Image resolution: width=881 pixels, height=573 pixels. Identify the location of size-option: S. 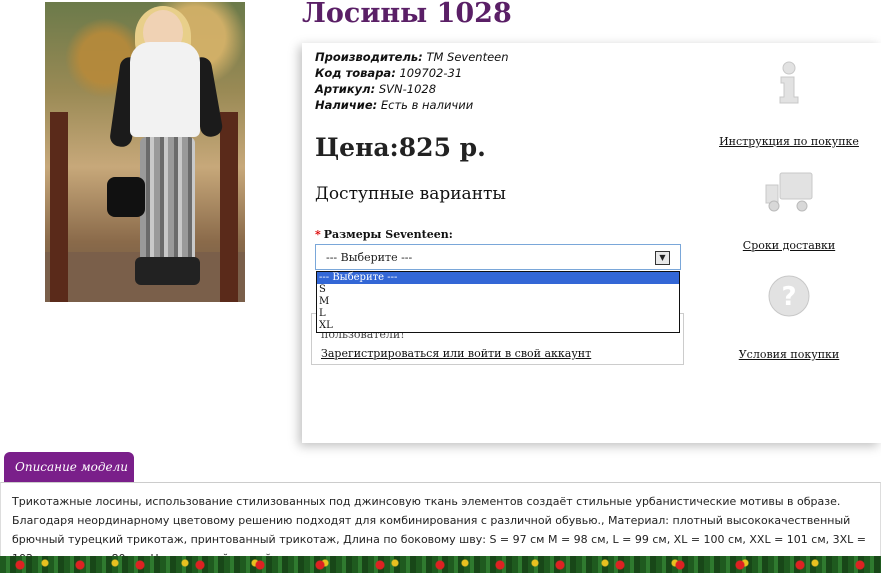
(498, 290).